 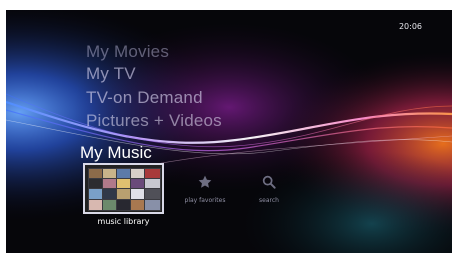 I want to click on menu-item-my-tv: My TV, so click(x=111, y=74).